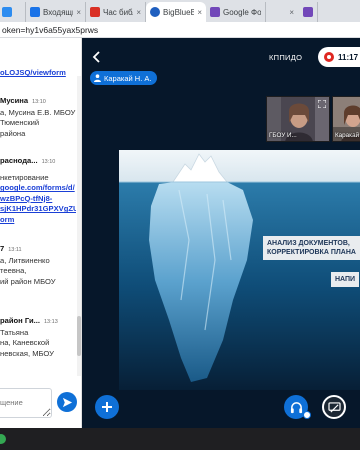  I want to click on chat-scrollbar, so click(79, 226).